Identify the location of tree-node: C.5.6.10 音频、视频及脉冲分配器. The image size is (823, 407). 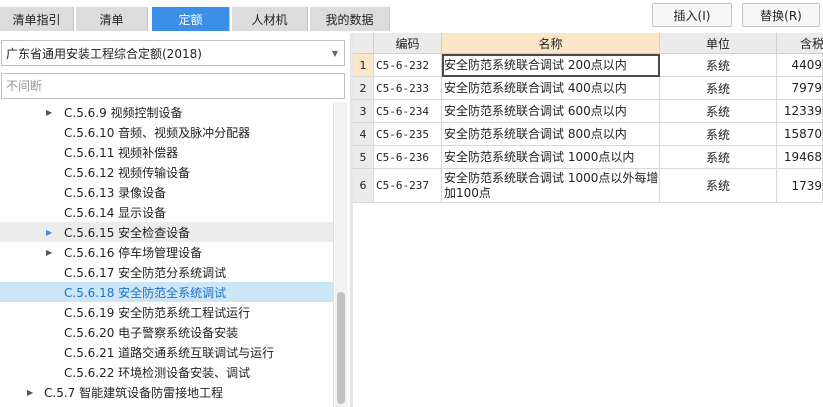
(166, 132).